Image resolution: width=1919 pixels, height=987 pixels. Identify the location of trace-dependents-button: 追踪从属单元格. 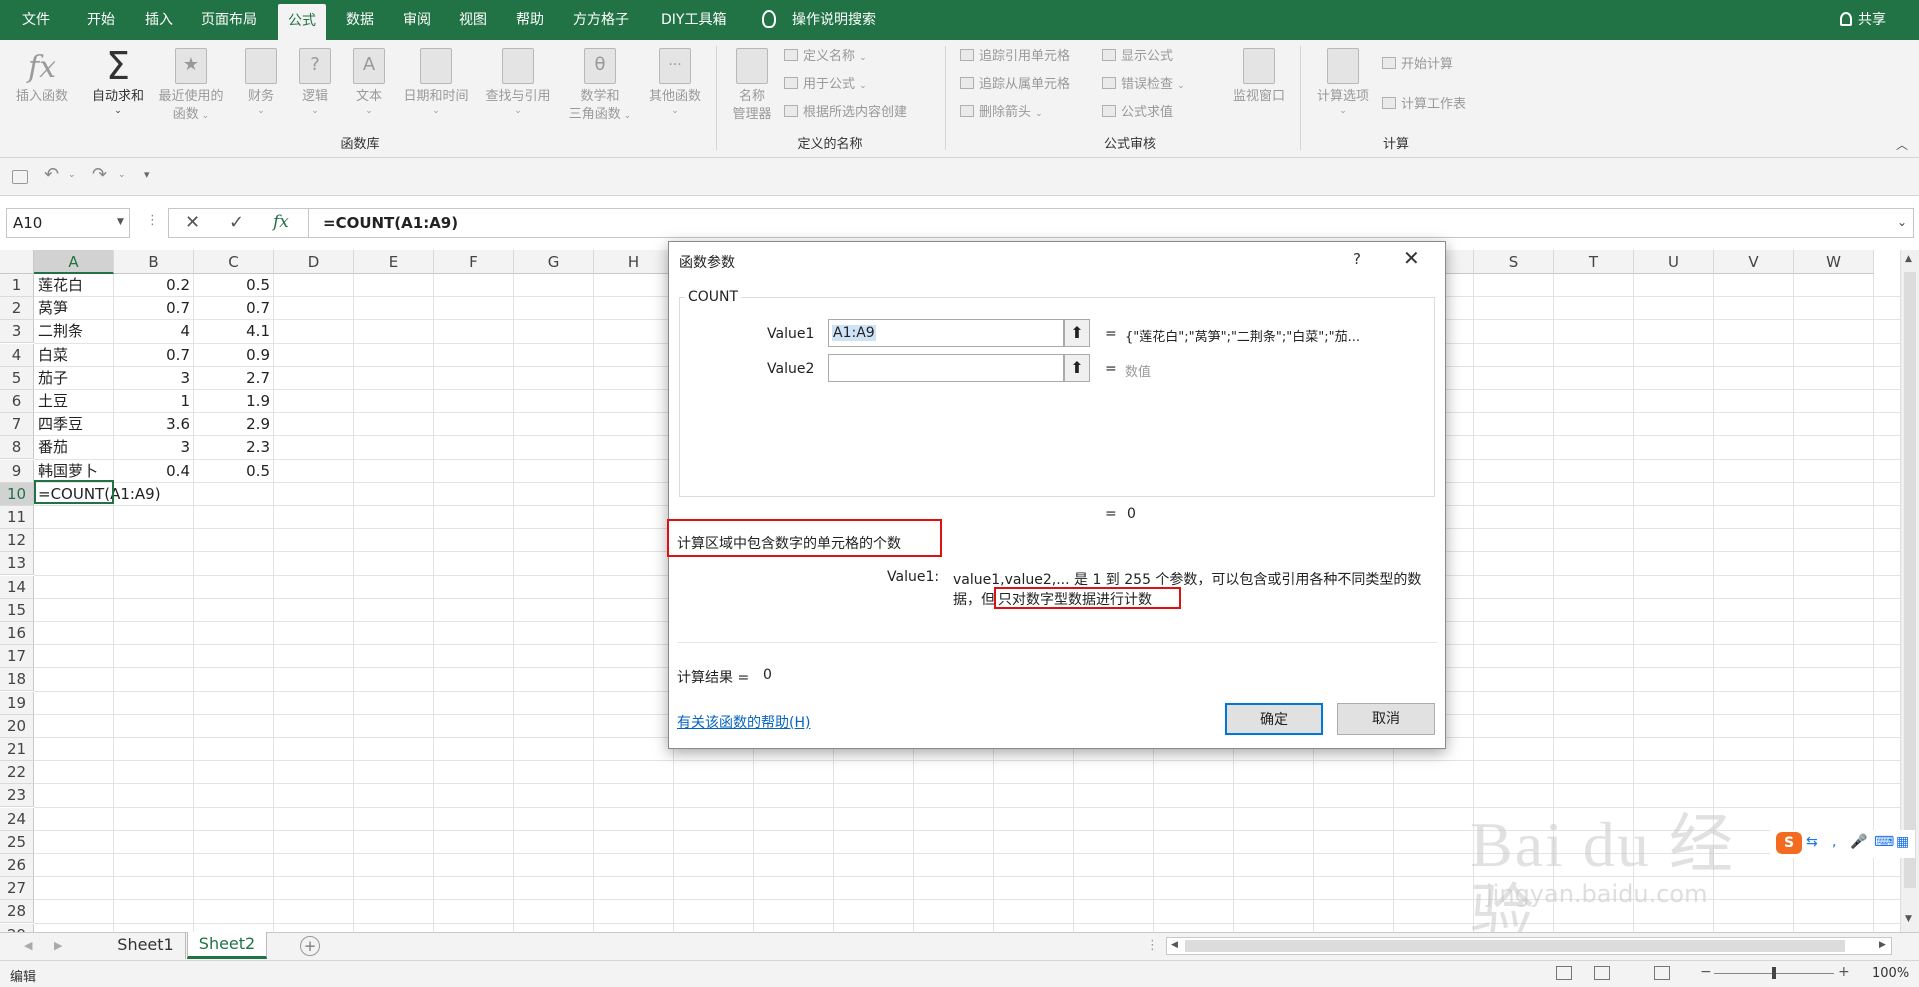
(1015, 85).